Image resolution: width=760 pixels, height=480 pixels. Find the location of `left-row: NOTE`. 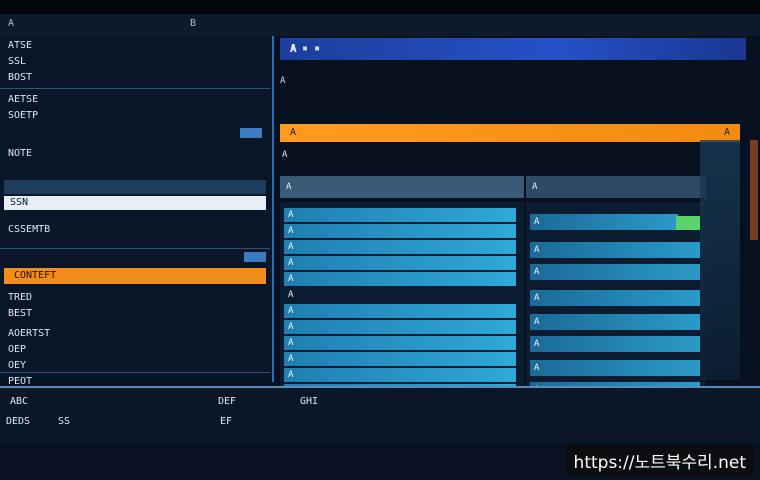

left-row: NOTE is located at coordinates (20, 153).